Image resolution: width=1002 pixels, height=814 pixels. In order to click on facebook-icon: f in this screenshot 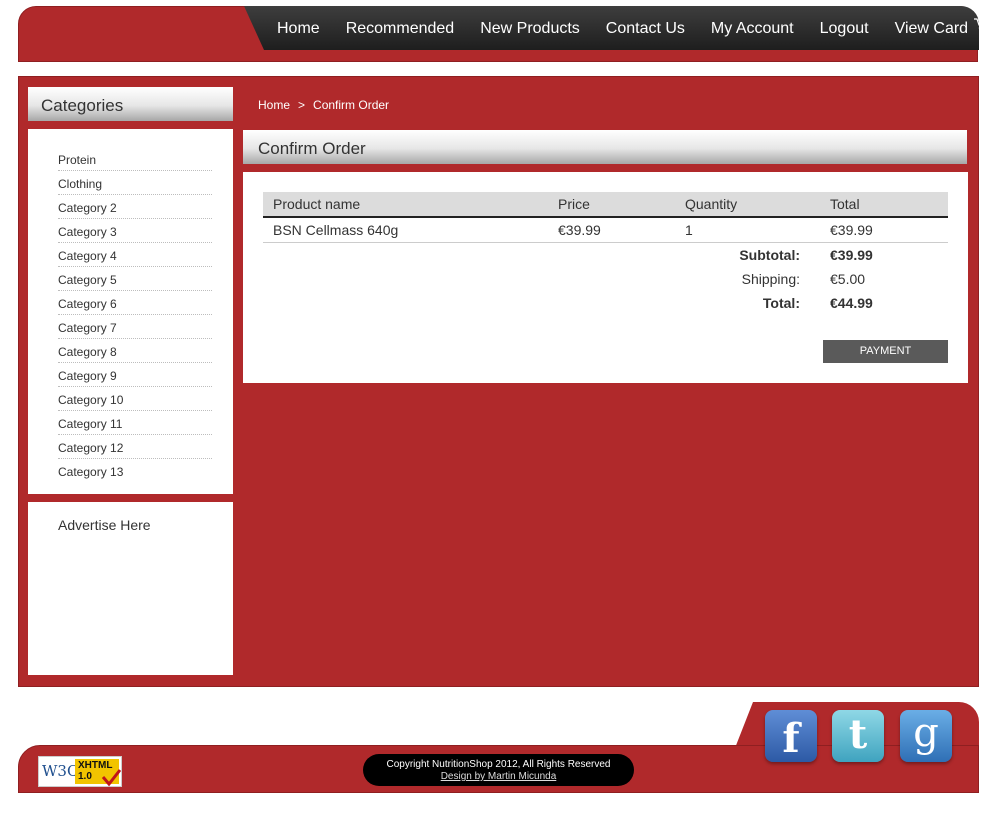, I will do `click(791, 736)`.